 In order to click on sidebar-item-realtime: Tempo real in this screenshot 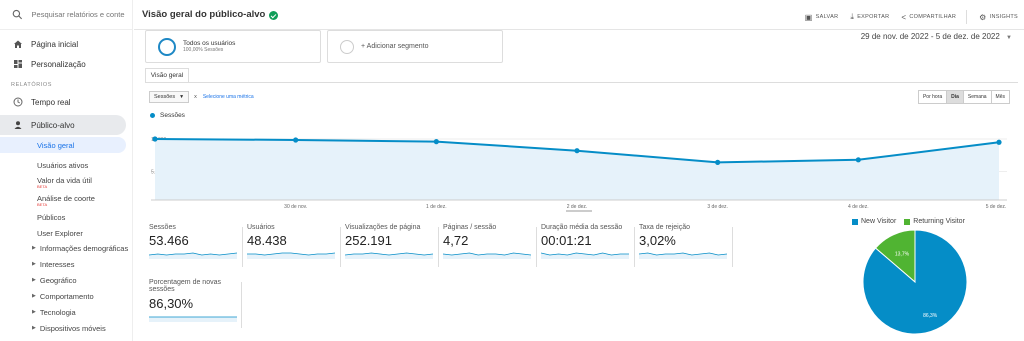, I will do `click(66, 102)`.